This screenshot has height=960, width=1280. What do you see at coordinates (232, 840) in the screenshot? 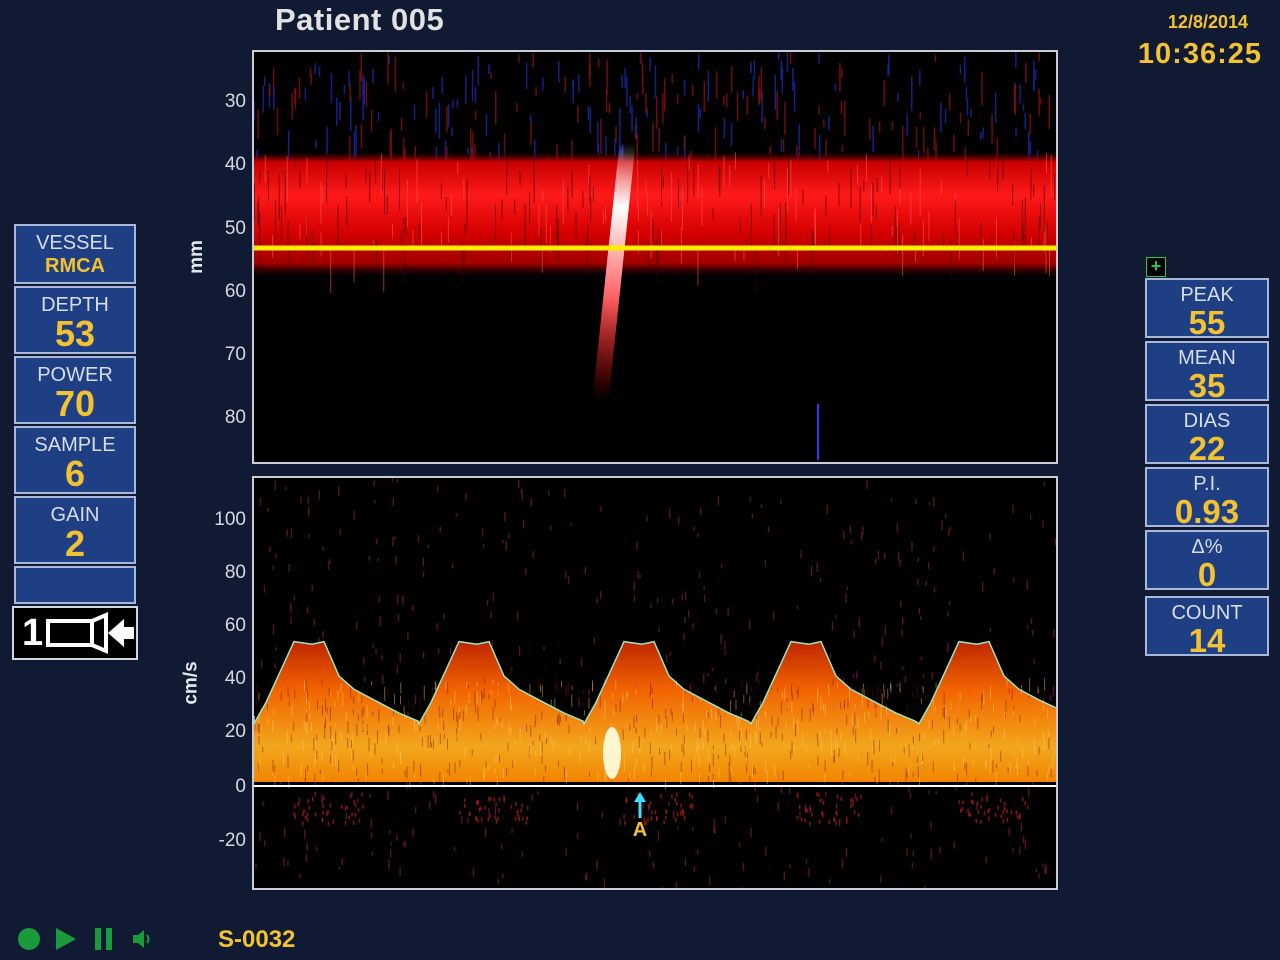
I see `spectrum-tick: -20` at bounding box center [232, 840].